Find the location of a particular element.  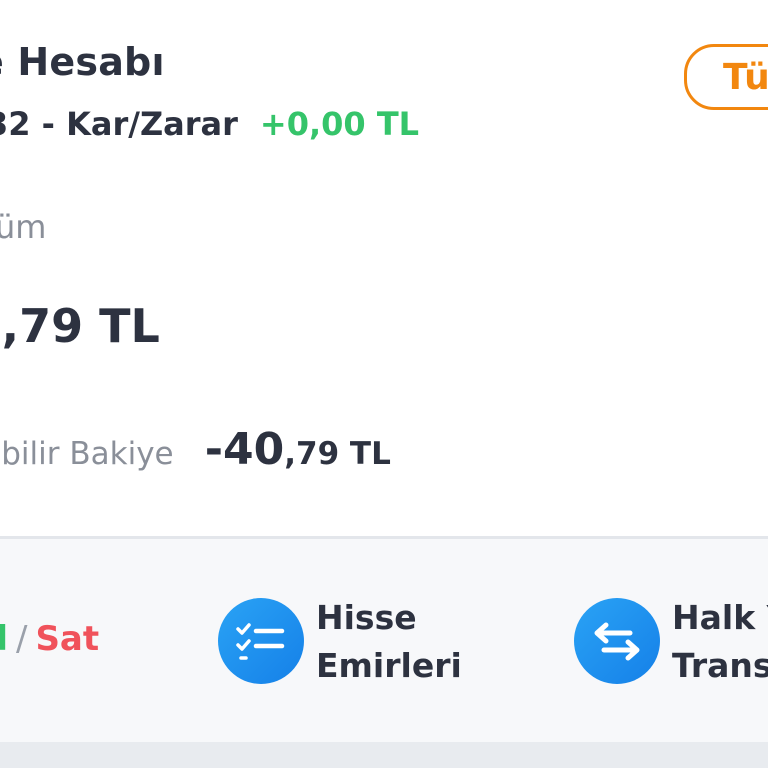

portfolio-value: 0,79 TL is located at coordinates (80, 314).